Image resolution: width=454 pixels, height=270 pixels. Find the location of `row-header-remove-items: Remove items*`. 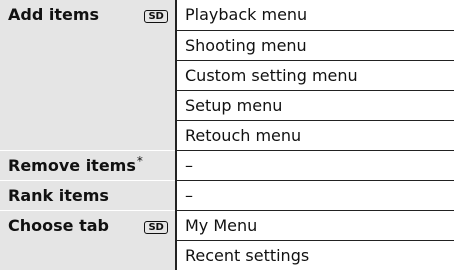

row-header-remove-items: Remove items* is located at coordinates (87, 165).